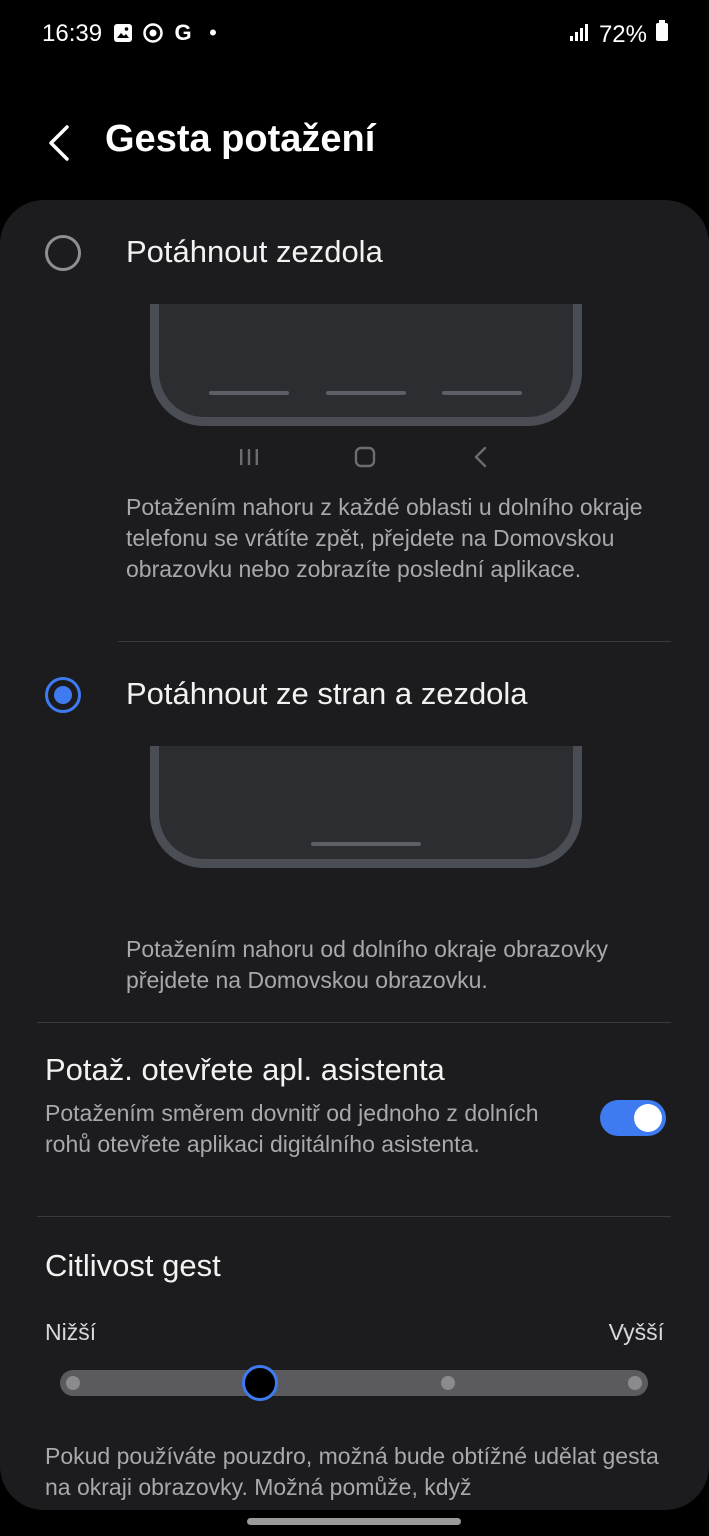  I want to click on battery-percent: 72%, so click(622, 34).